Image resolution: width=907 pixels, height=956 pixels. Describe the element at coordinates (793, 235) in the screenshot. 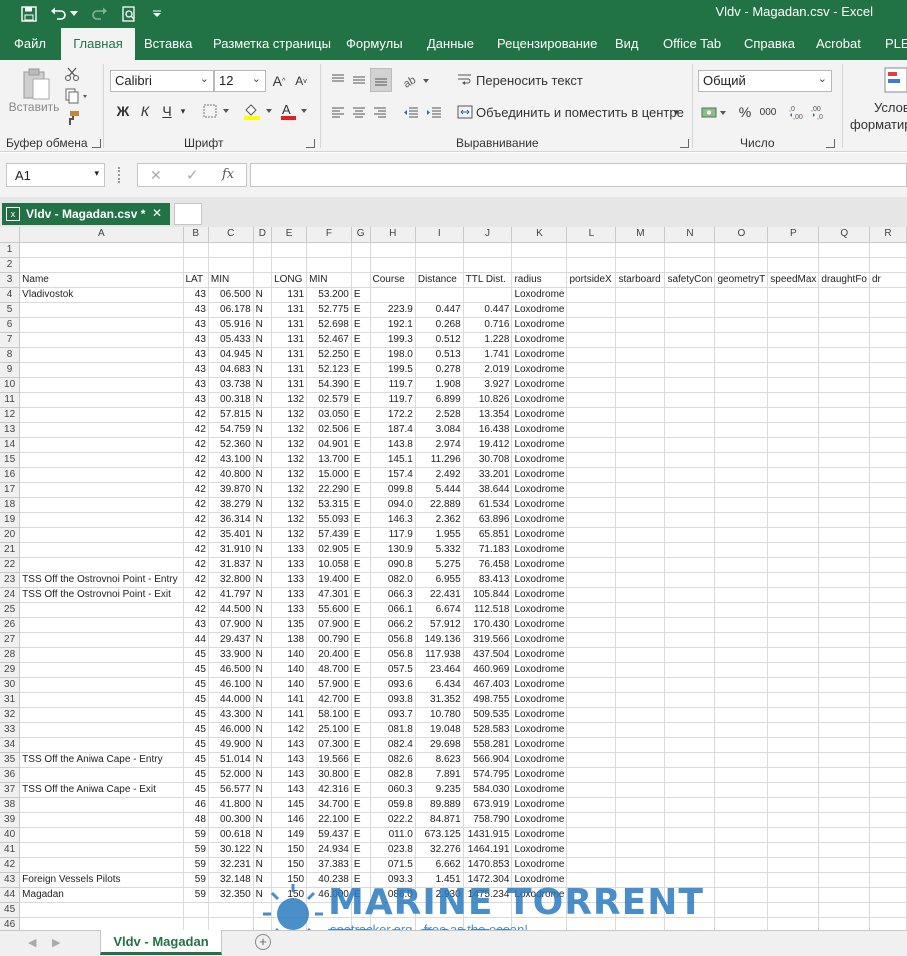

I see `column-header: P` at that location.